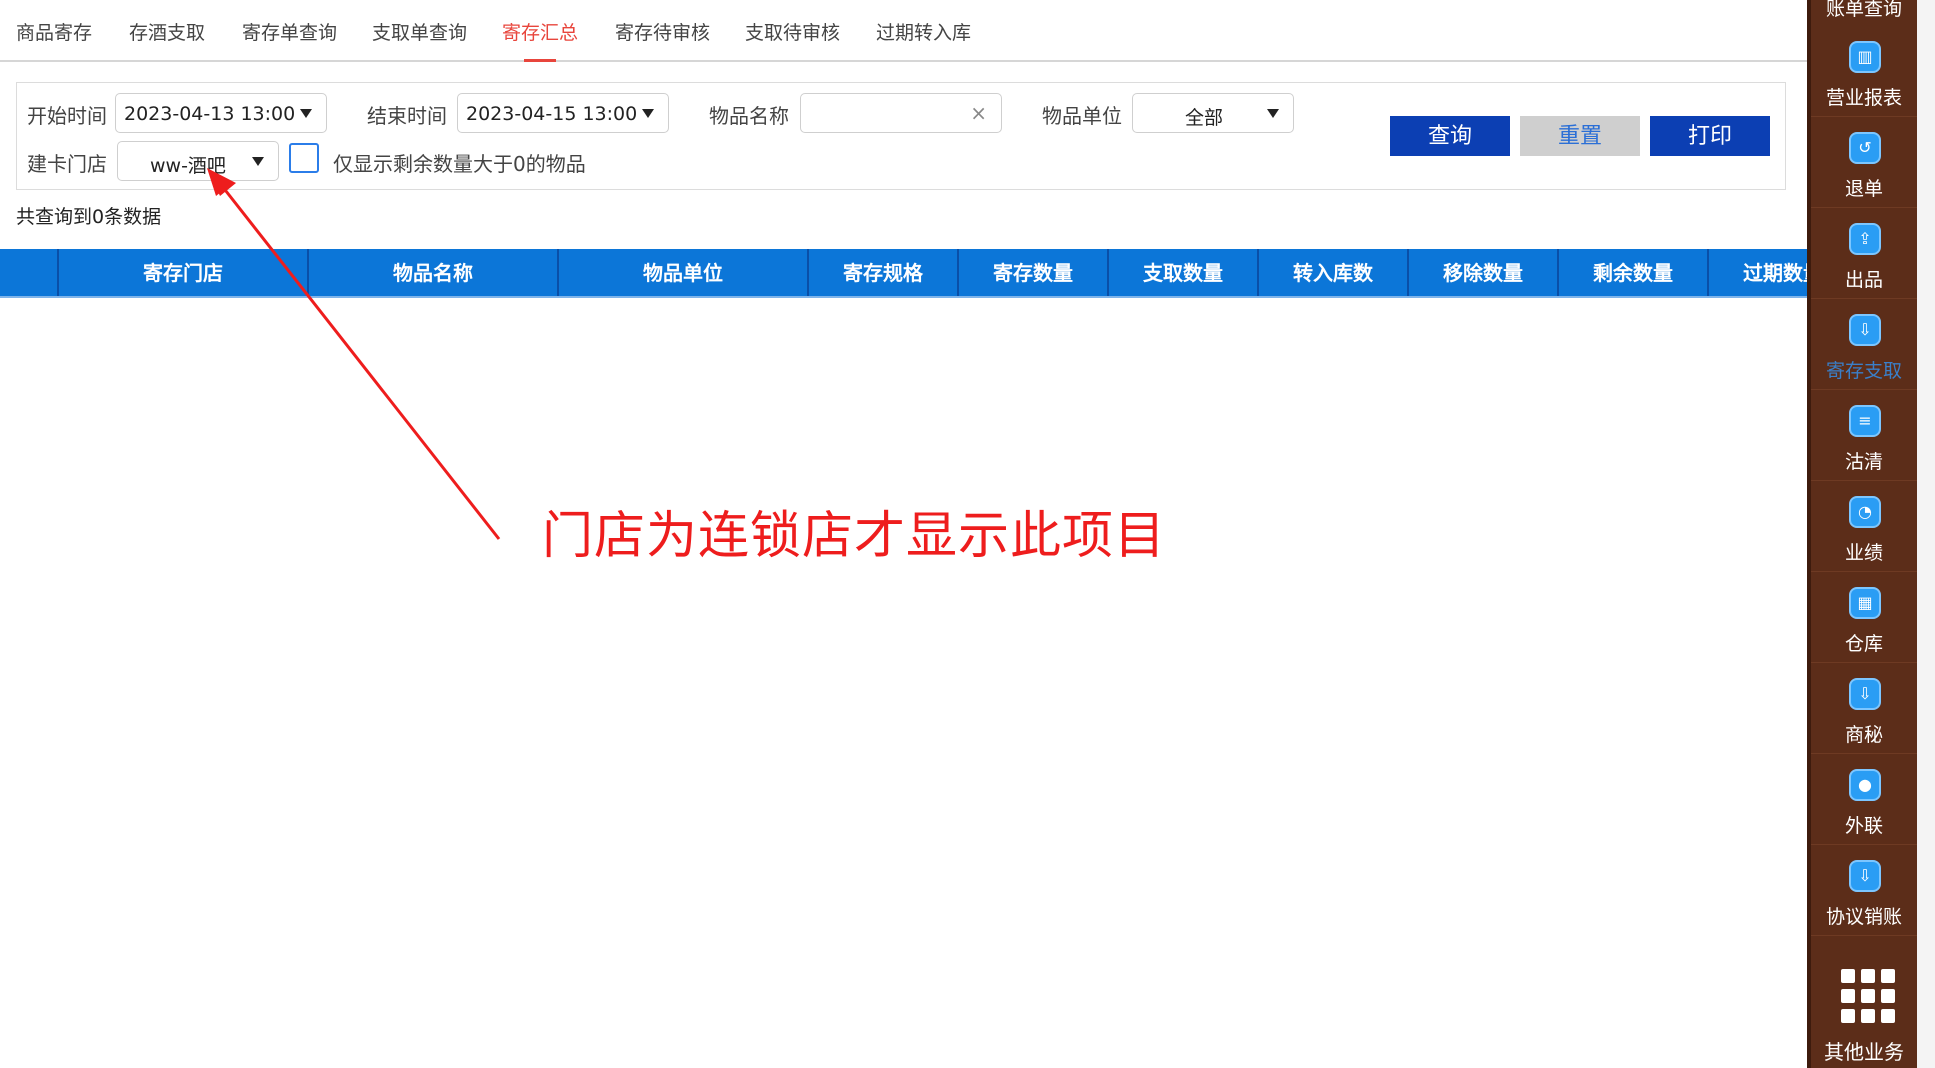 This screenshot has width=1935, height=1068. I want to click on refund-icon: ↺, so click(1865, 148).